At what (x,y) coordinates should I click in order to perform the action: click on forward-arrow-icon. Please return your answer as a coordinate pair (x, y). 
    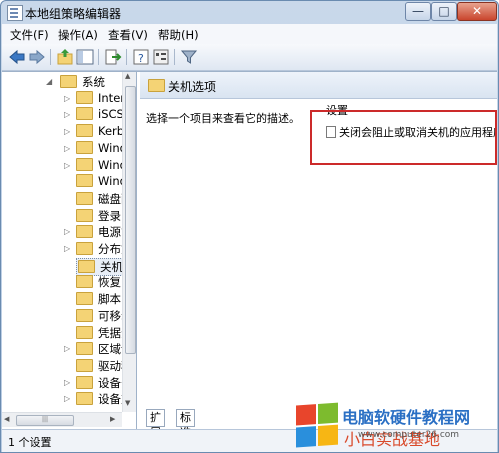
    Looking at the image, I should click on (37, 57).